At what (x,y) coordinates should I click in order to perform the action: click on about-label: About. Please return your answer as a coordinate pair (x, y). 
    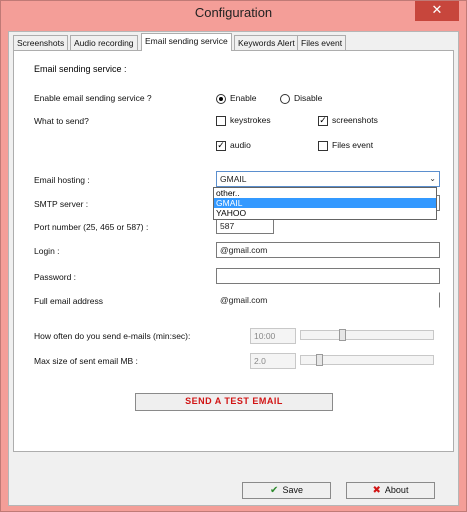
    Looking at the image, I should click on (396, 490).